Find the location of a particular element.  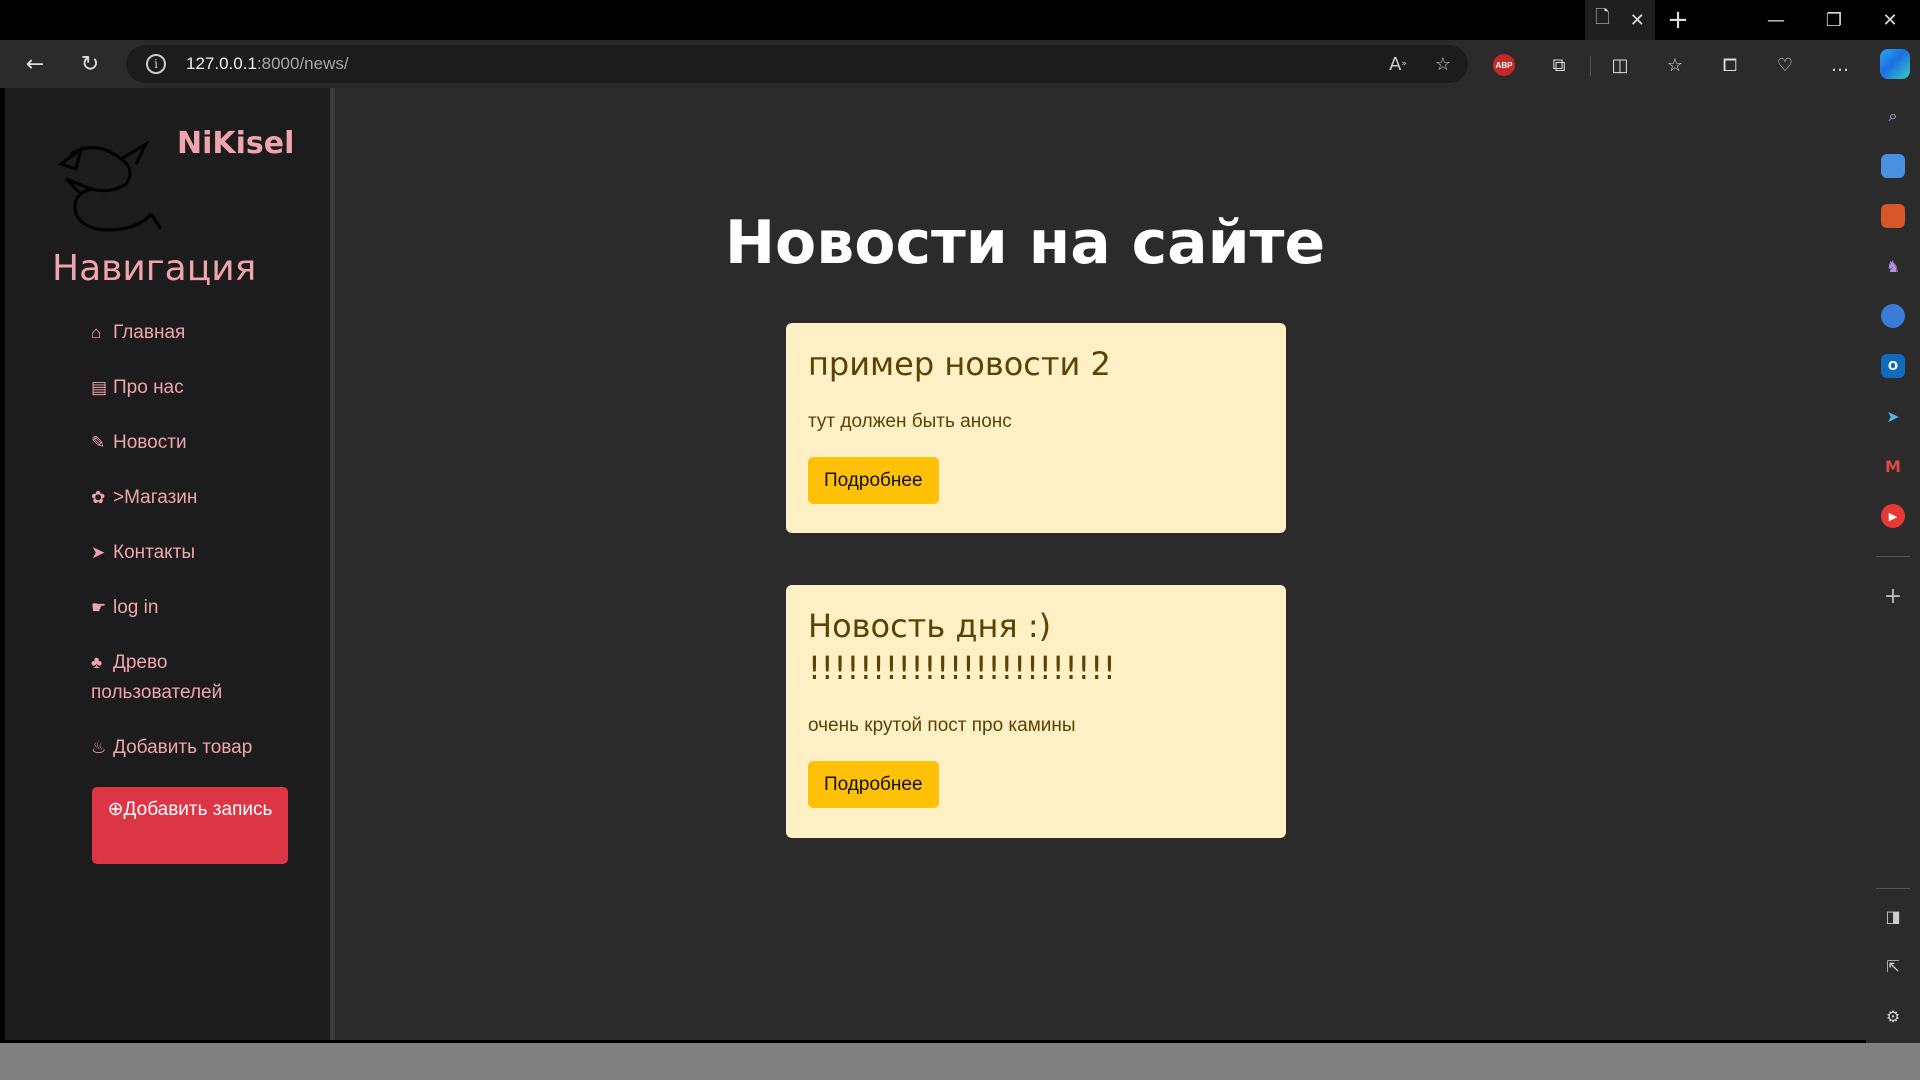

split-screen-icon: ◫ is located at coordinates (1620, 65).